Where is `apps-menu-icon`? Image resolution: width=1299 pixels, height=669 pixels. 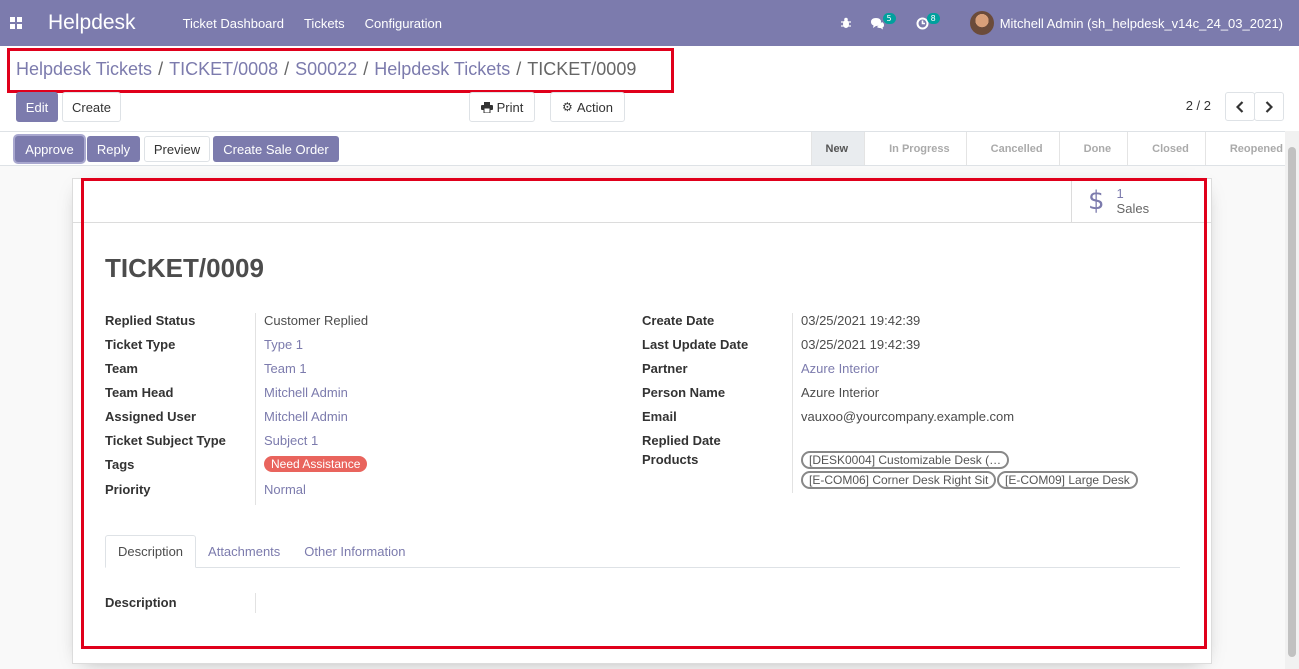
apps-menu-icon is located at coordinates (16, 23).